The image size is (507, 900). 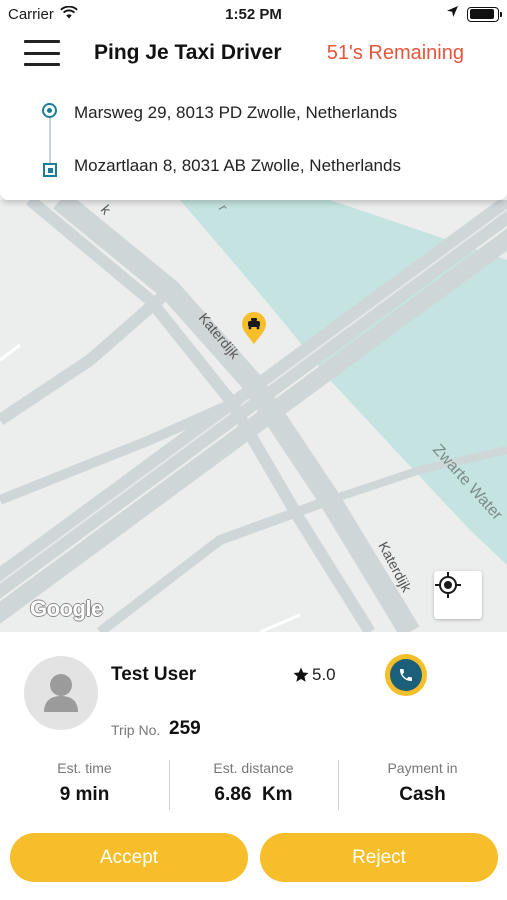 I want to click on call-button, so click(x=406, y=675).